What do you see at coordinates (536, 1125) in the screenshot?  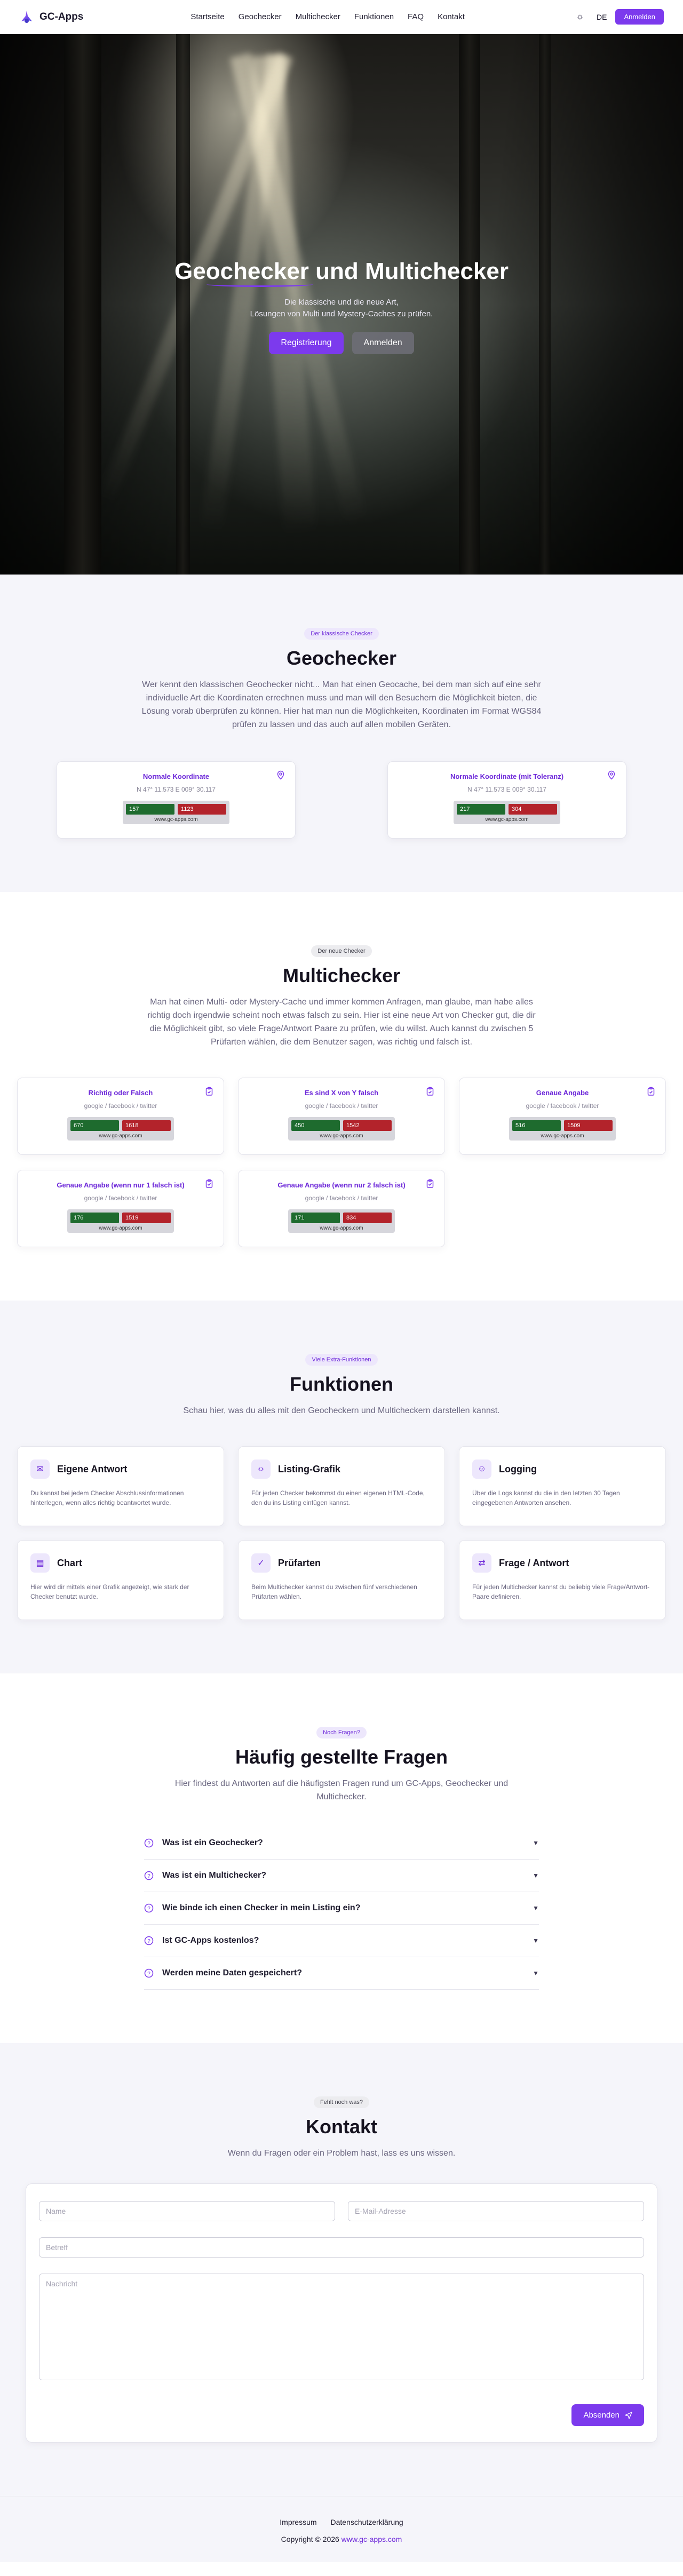 I see `widget-success-count: 516` at bounding box center [536, 1125].